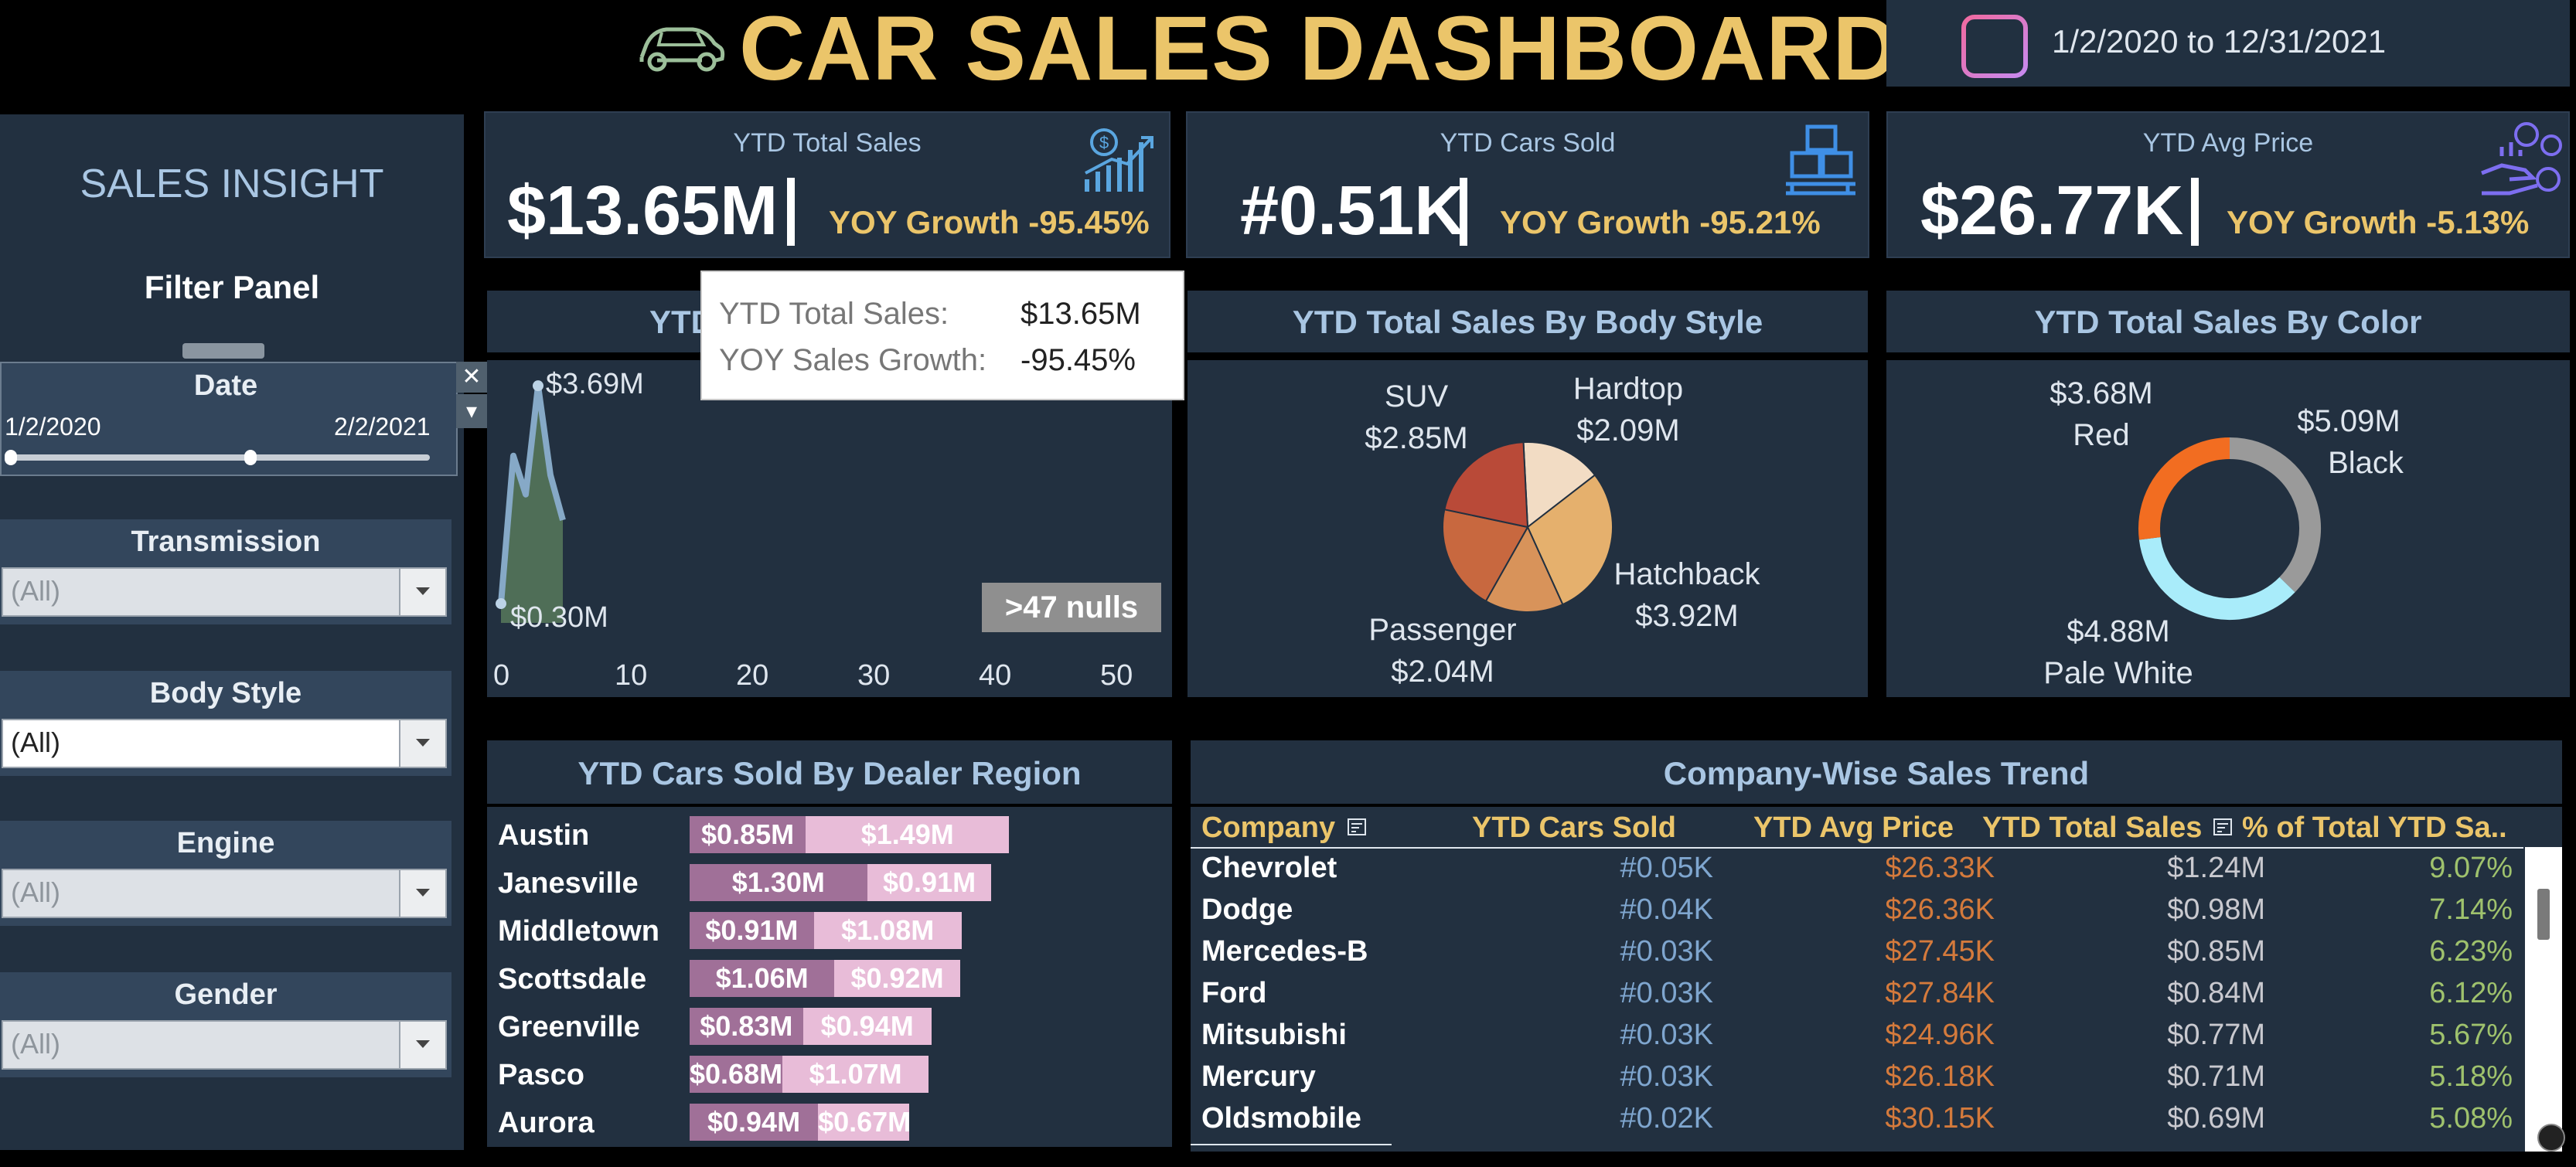  Describe the element at coordinates (2471, 909) in the screenshot. I see `table-cell-pct: 7.14%` at that location.